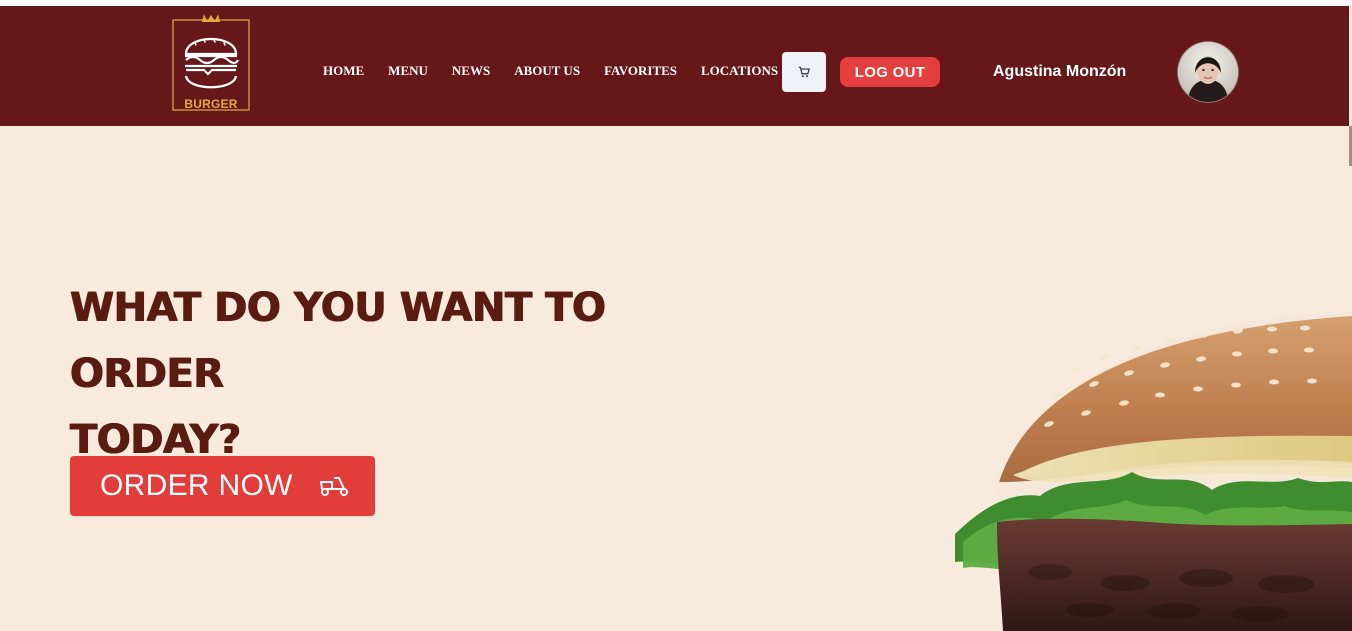  I want to click on nav-news: NEWS, so click(471, 71).